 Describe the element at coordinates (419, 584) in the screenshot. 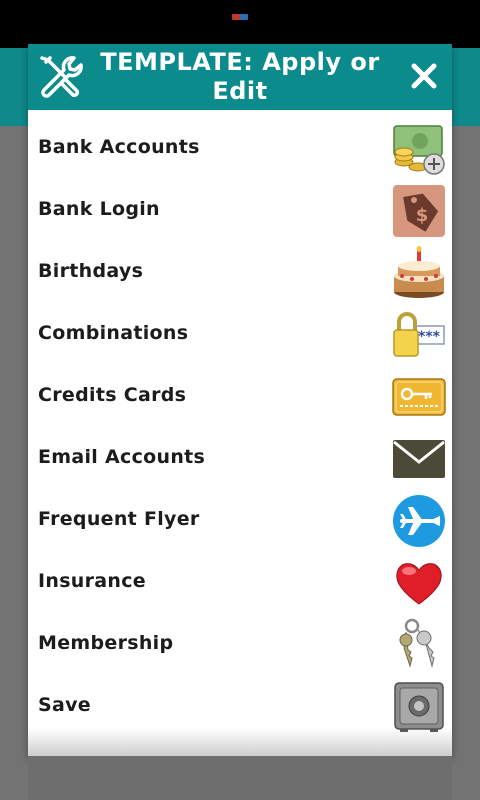

I see `heart-icon` at that location.